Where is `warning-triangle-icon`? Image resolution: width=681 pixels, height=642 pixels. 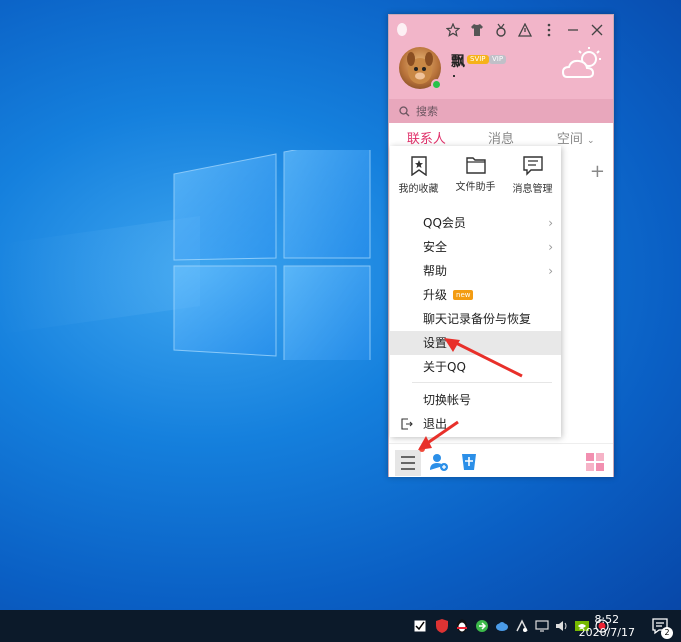 warning-triangle-icon is located at coordinates (525, 30).